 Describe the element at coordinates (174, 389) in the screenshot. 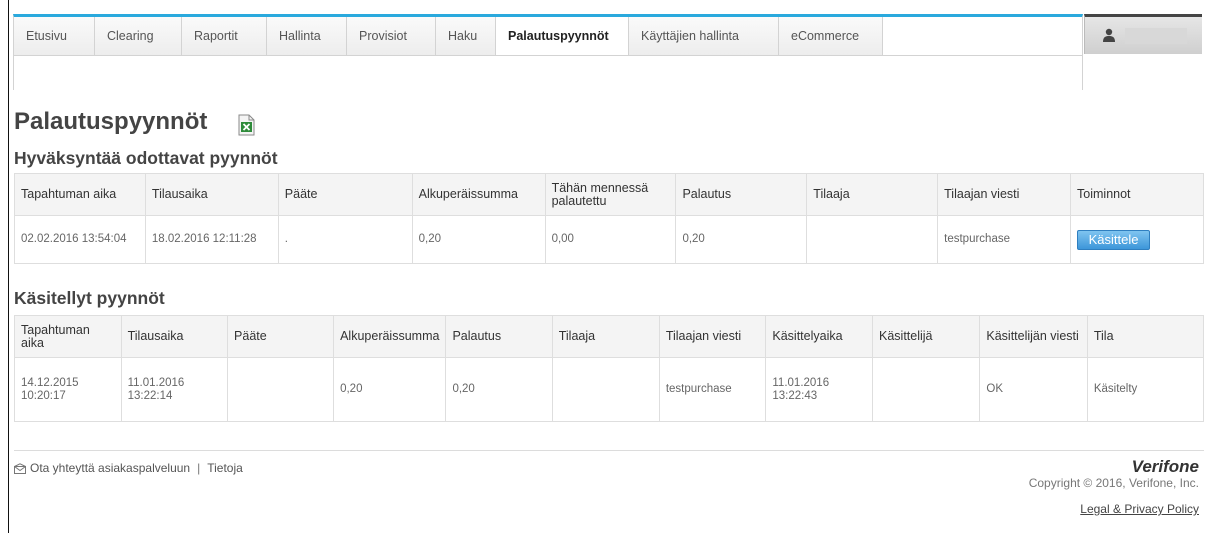

I see `cell-tilausaika: 11.01.2016 13:22:14` at that location.